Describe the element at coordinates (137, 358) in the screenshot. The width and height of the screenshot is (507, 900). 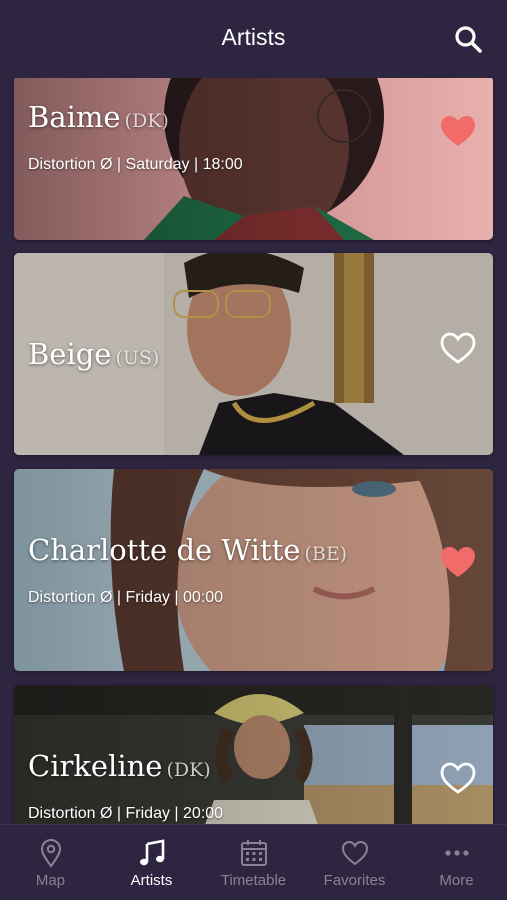
I see `artist-country: (US)` at that location.